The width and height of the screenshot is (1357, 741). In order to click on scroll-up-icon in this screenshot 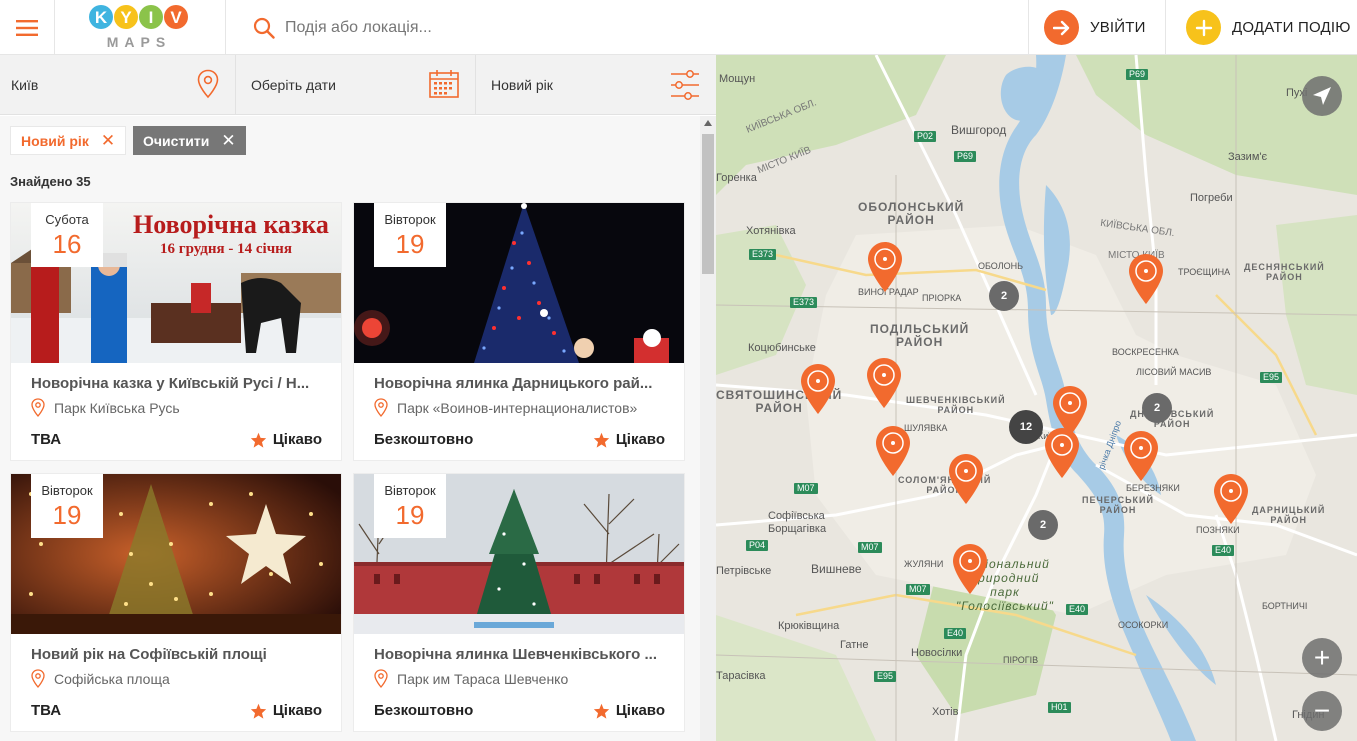, I will do `click(708, 123)`.